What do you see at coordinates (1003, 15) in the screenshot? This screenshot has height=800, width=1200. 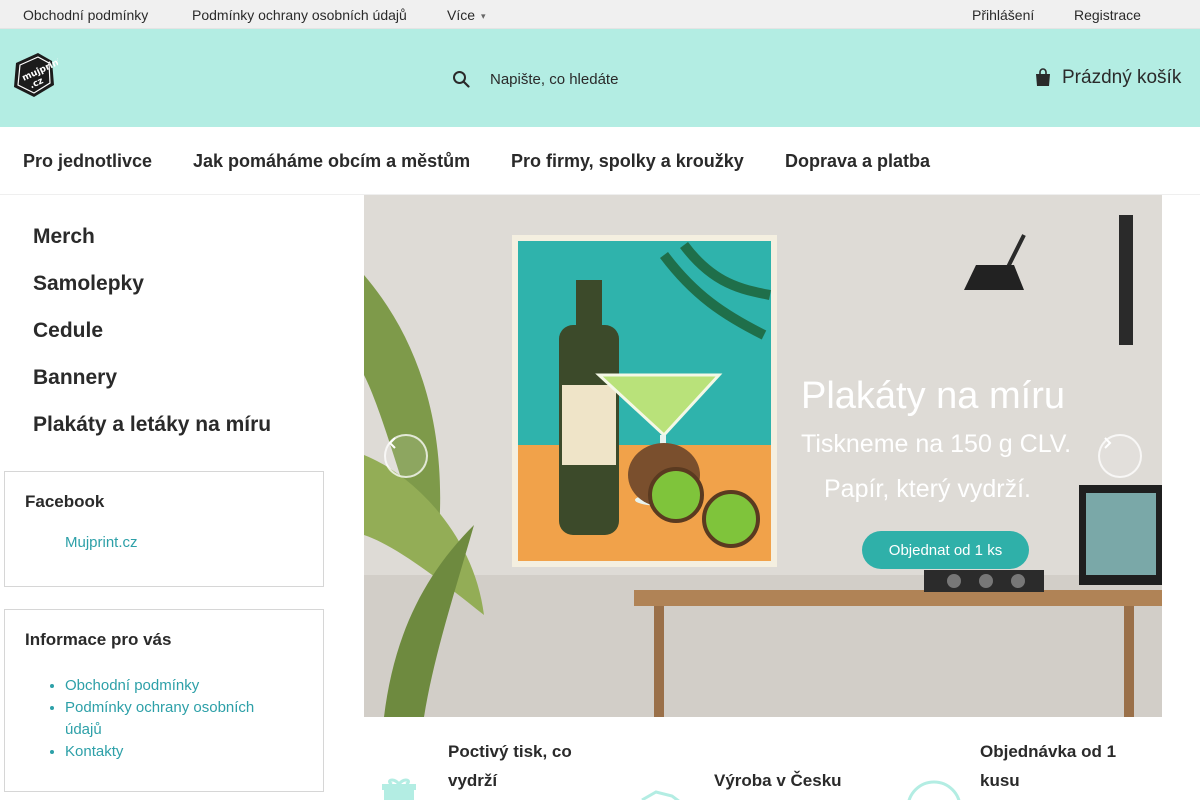 I see `login-link: Přihlášení` at bounding box center [1003, 15].